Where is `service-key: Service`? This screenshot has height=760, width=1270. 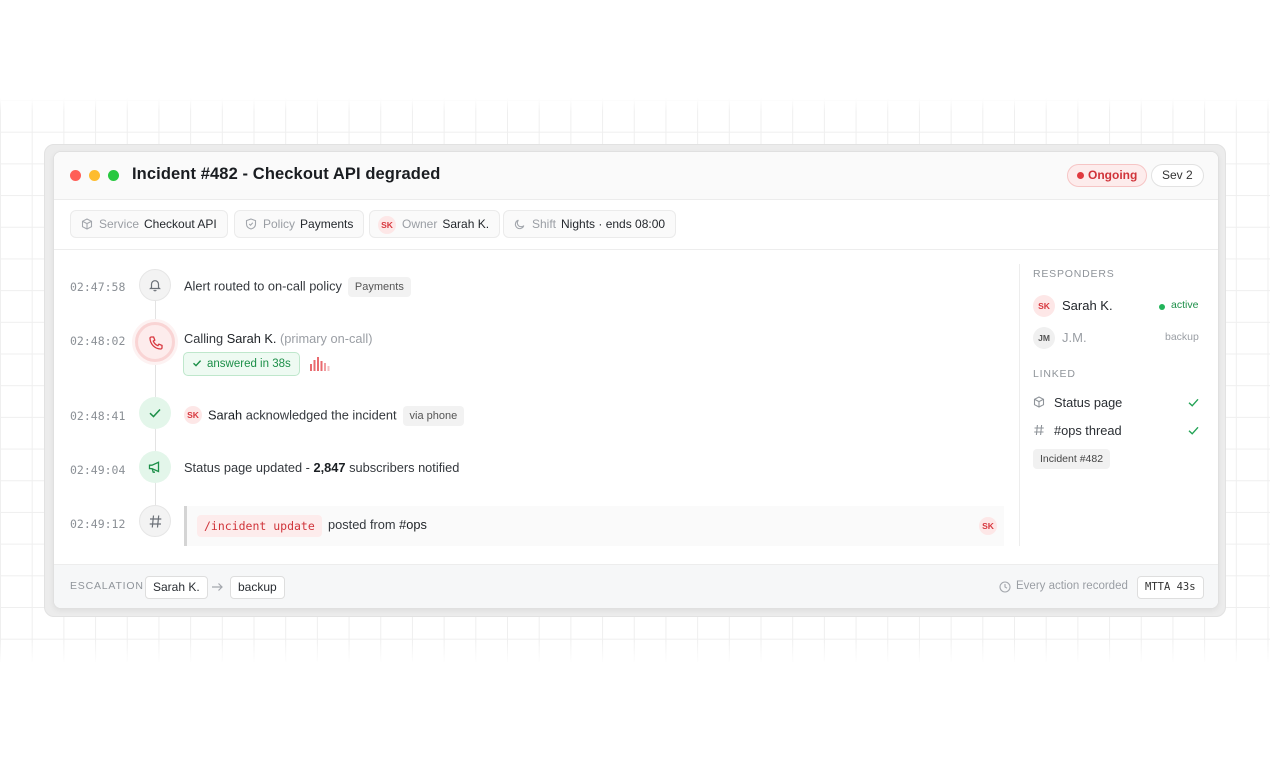
service-key: Service is located at coordinates (119, 224).